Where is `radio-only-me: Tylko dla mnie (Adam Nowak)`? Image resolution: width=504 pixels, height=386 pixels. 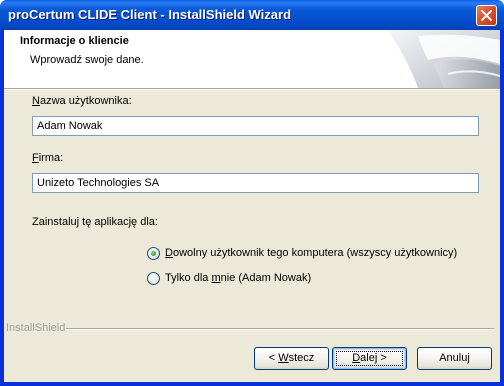 radio-only-me: Tylko dla mnie (Adam Nowak) is located at coordinates (247, 279).